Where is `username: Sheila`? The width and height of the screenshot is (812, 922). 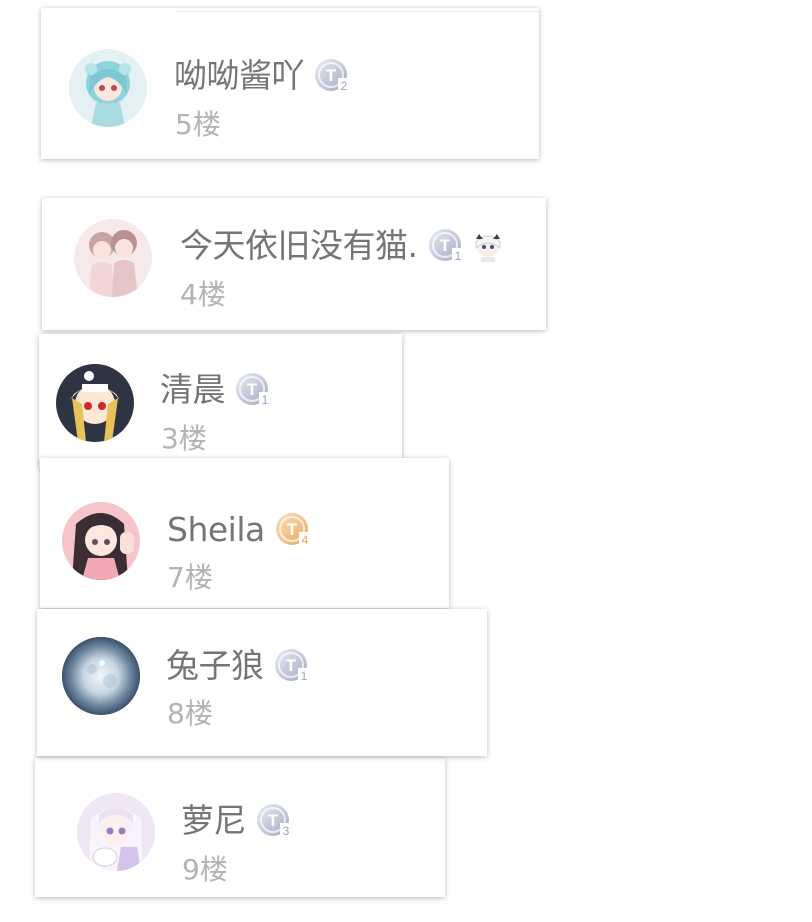 username: Sheila is located at coordinates (216, 530).